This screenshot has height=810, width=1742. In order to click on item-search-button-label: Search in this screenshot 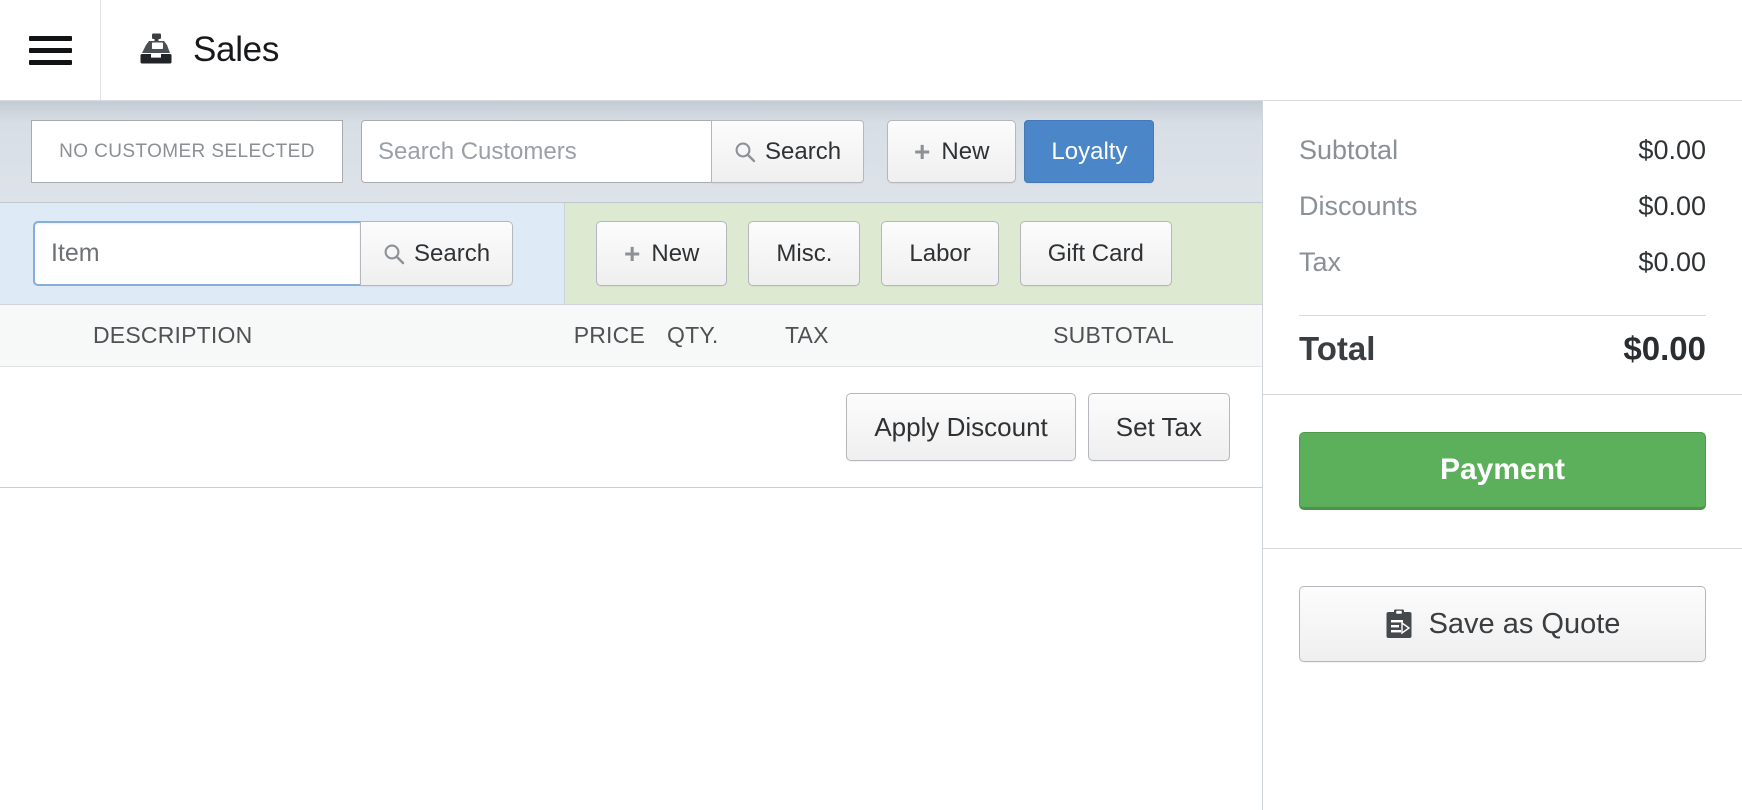, I will do `click(452, 253)`.